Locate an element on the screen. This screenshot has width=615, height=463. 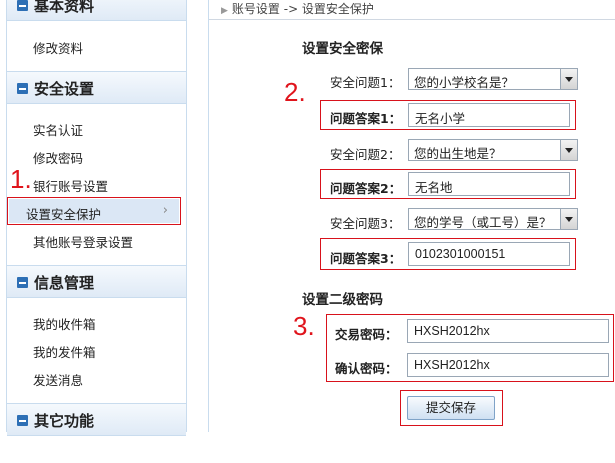
sidebar-item-other-login: 其他账号登录设置 is located at coordinates (83, 241).